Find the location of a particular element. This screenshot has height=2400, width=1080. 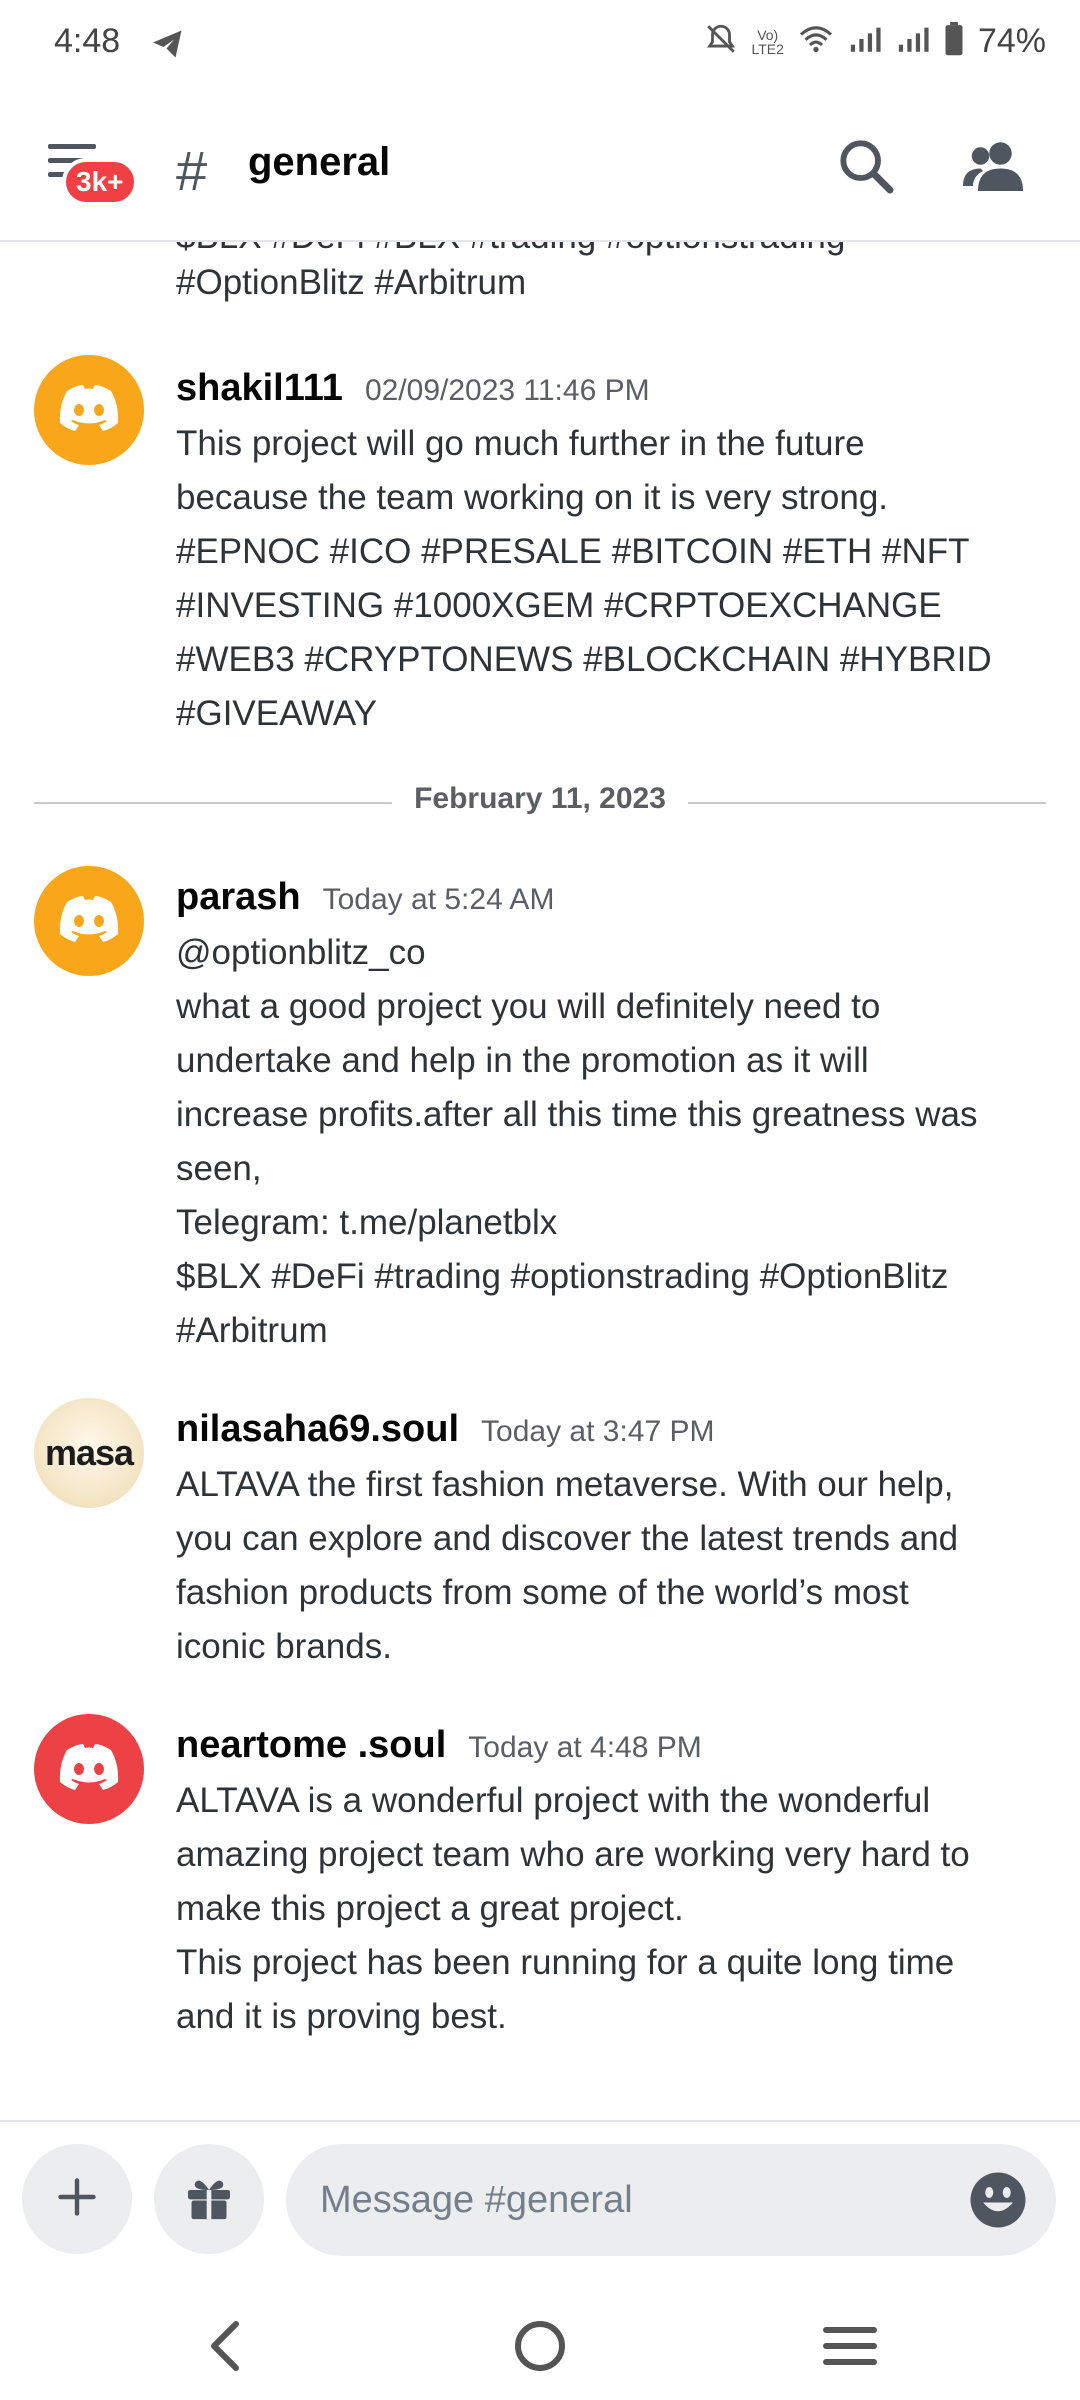

message-line: #INVESTING #1000XGEM #CRPTOEXCHANGE is located at coordinates (559, 605).